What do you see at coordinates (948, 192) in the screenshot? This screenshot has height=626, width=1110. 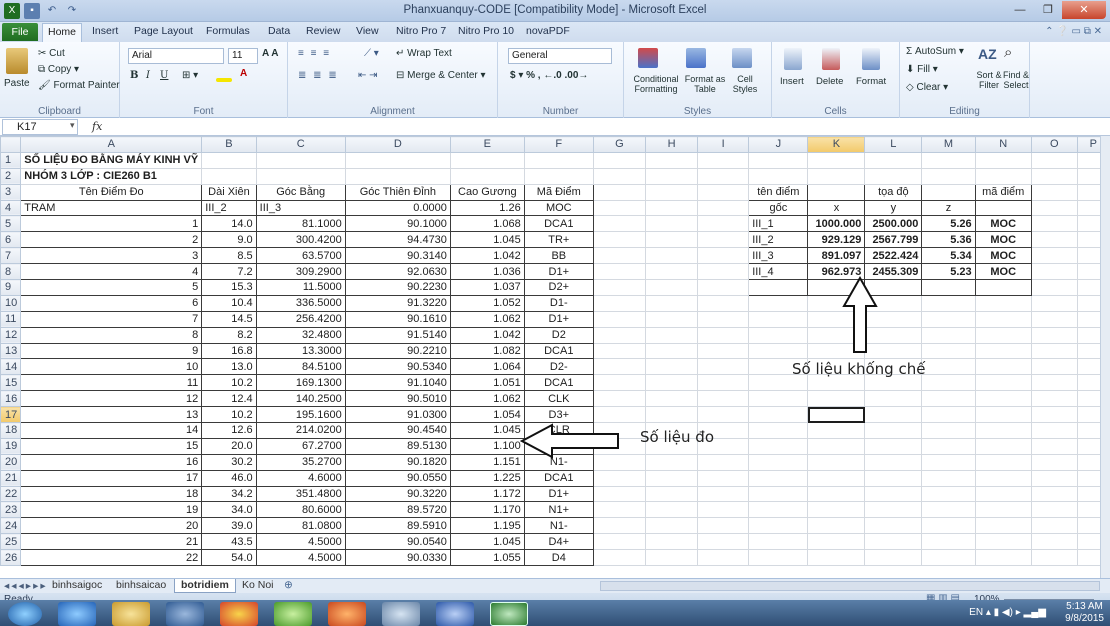 I see `cell-m3` at bounding box center [948, 192].